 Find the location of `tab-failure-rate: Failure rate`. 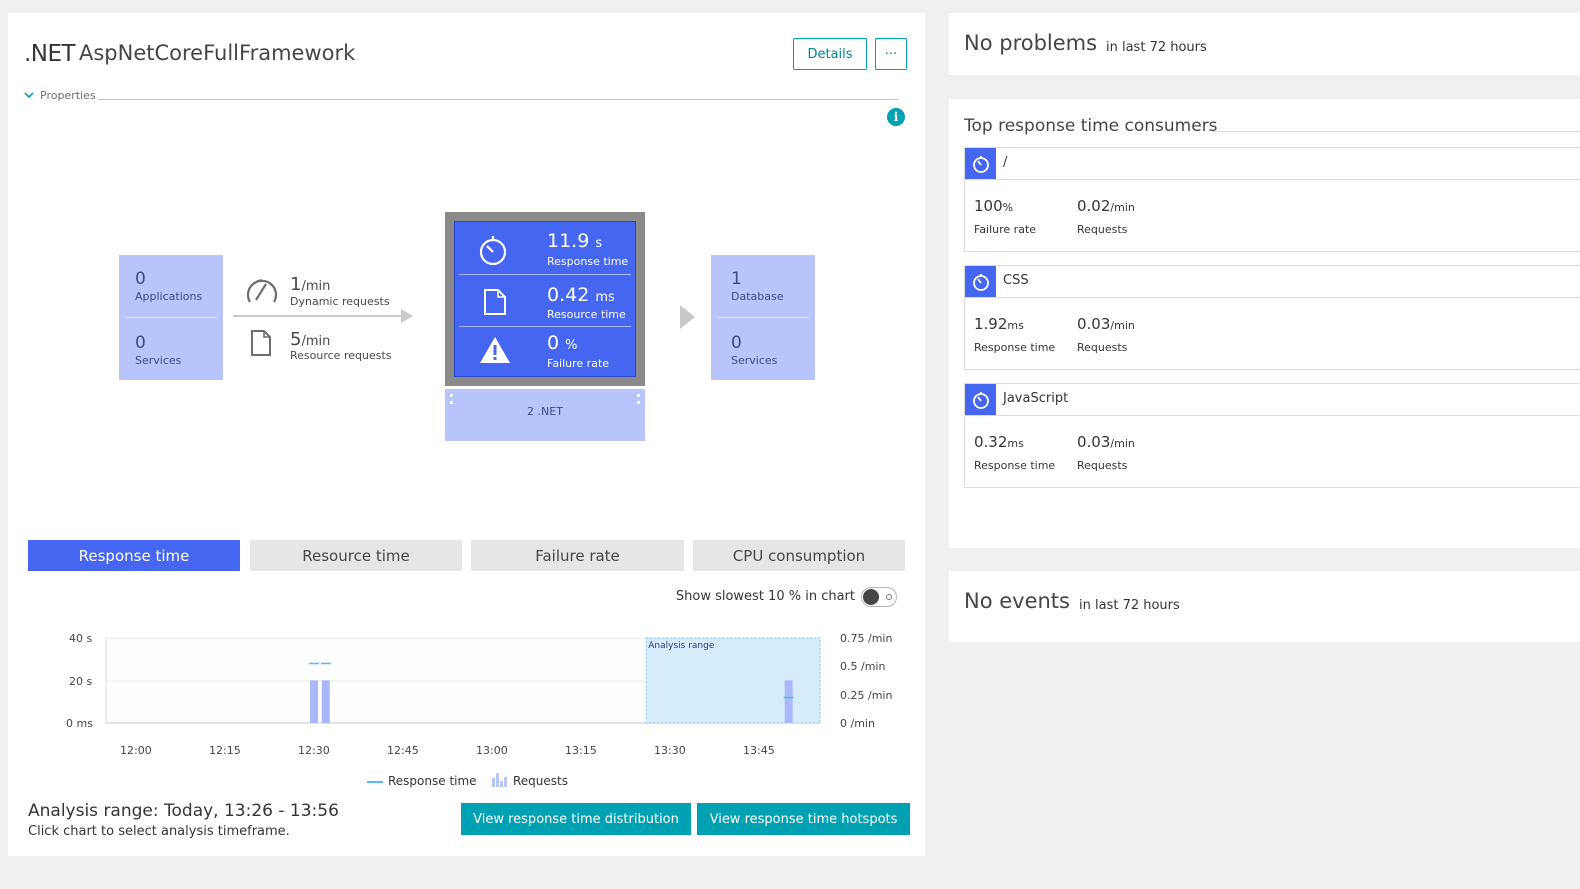

tab-failure-rate: Failure rate is located at coordinates (577, 555).